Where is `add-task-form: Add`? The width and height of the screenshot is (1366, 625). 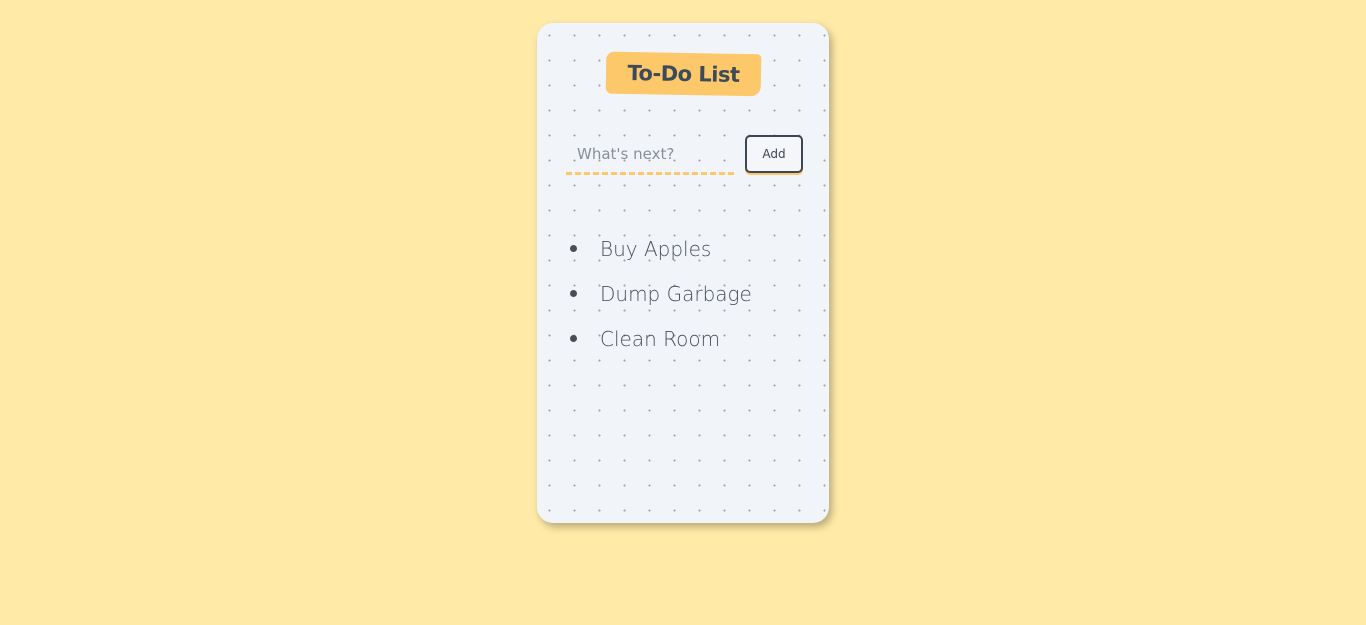
add-task-form: Add is located at coordinates (684, 157).